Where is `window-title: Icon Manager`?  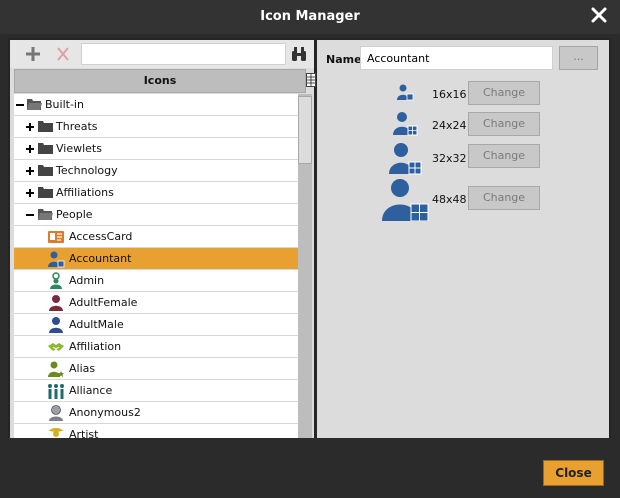
window-title: Icon Manager is located at coordinates (310, 16).